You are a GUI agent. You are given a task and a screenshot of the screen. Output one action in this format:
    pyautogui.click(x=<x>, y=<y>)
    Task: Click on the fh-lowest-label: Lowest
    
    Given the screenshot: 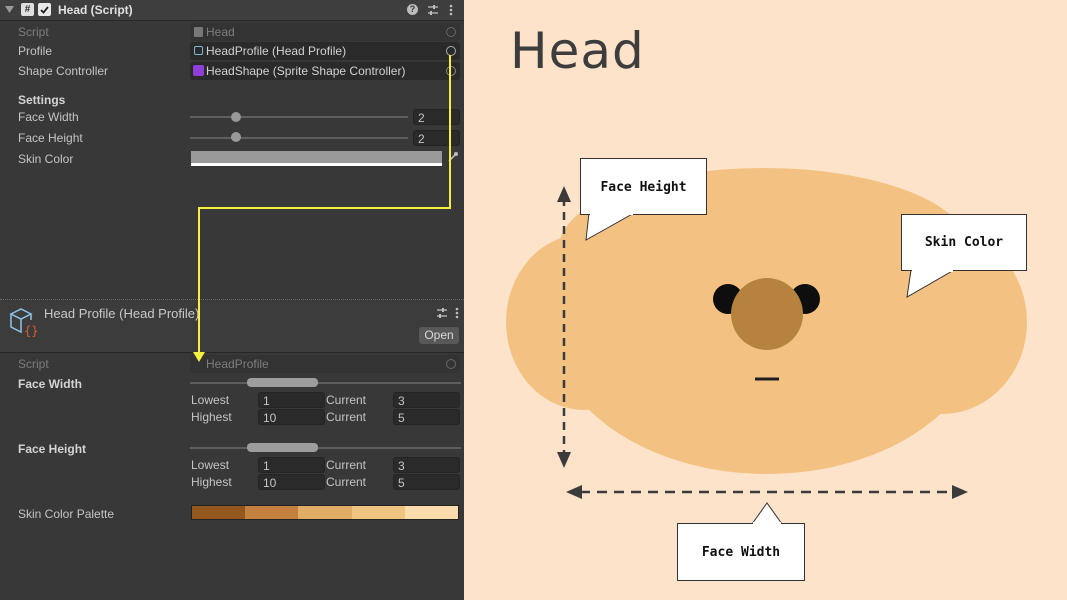 What is the action you would take?
    pyautogui.click(x=210, y=465)
    